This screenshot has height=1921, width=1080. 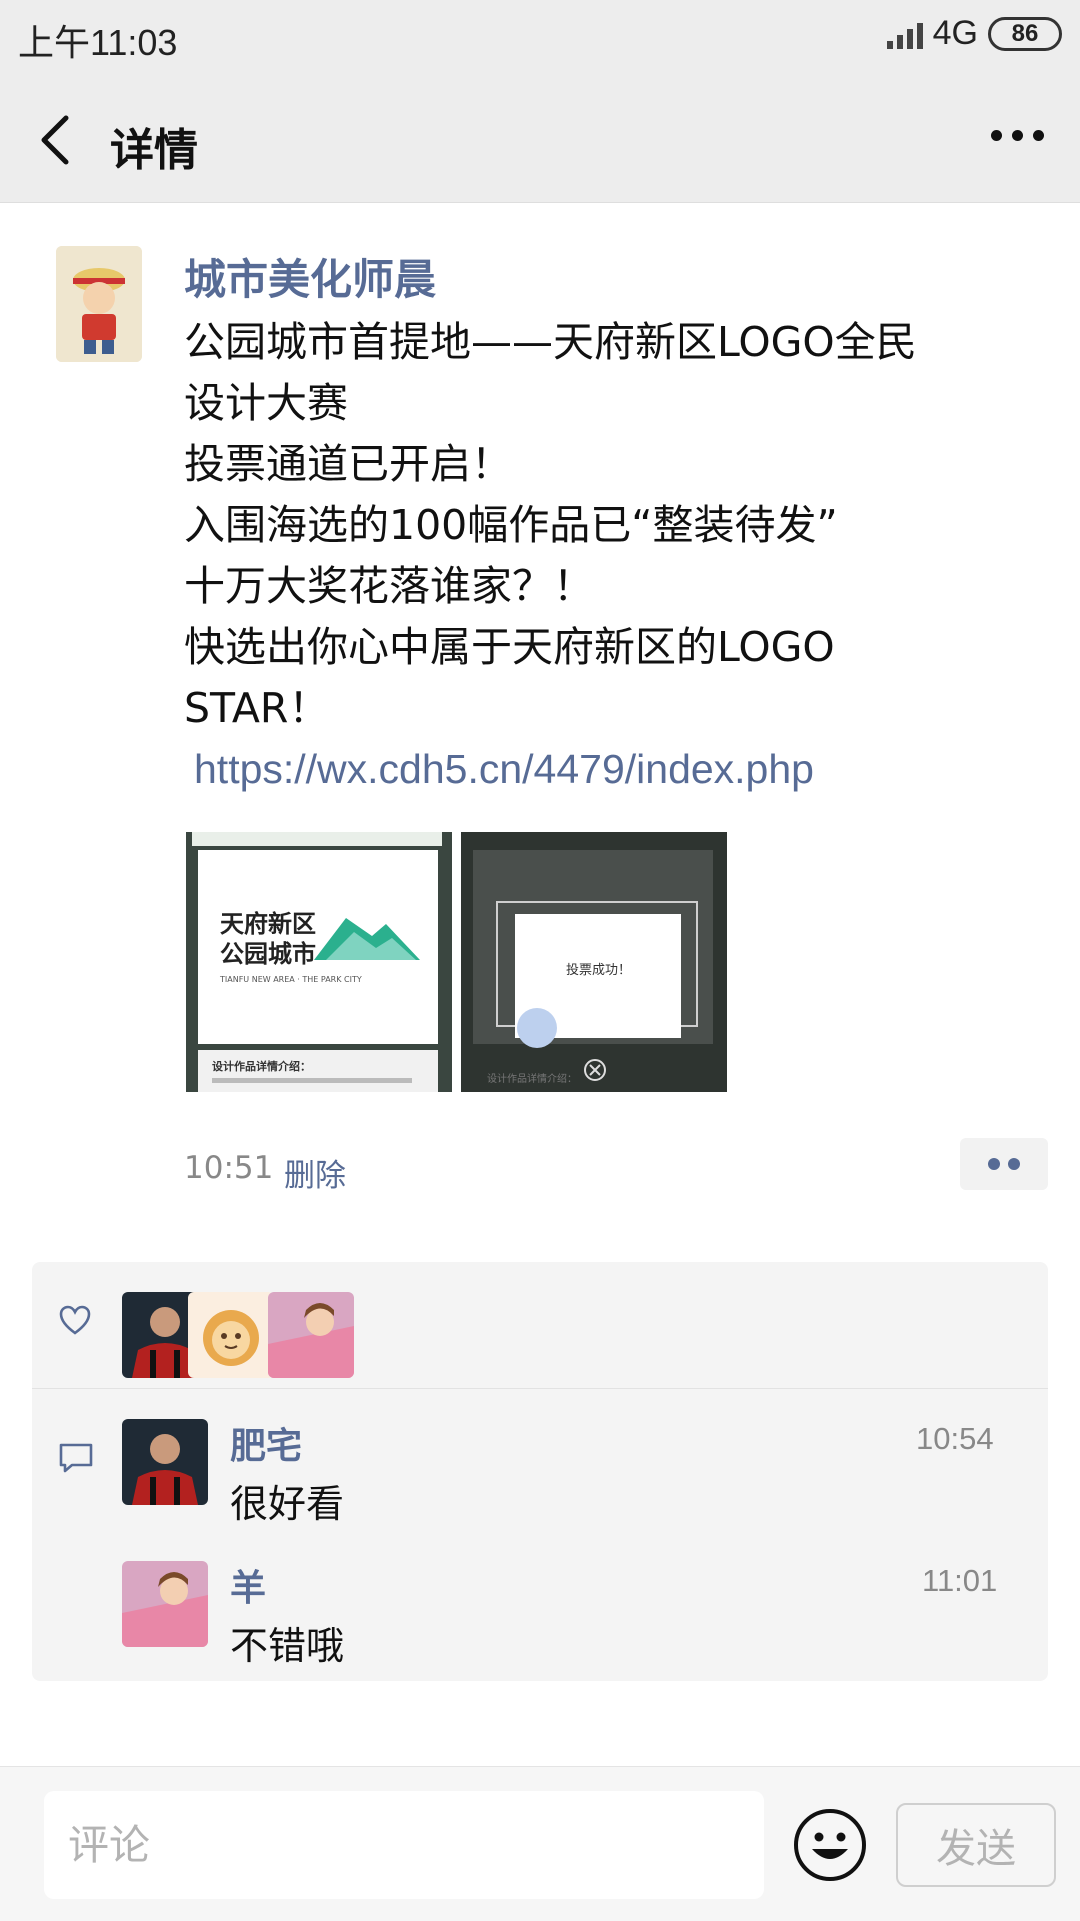 What do you see at coordinates (310, 276) in the screenshot?
I see `post-author-name: 城市美化师晨` at bounding box center [310, 276].